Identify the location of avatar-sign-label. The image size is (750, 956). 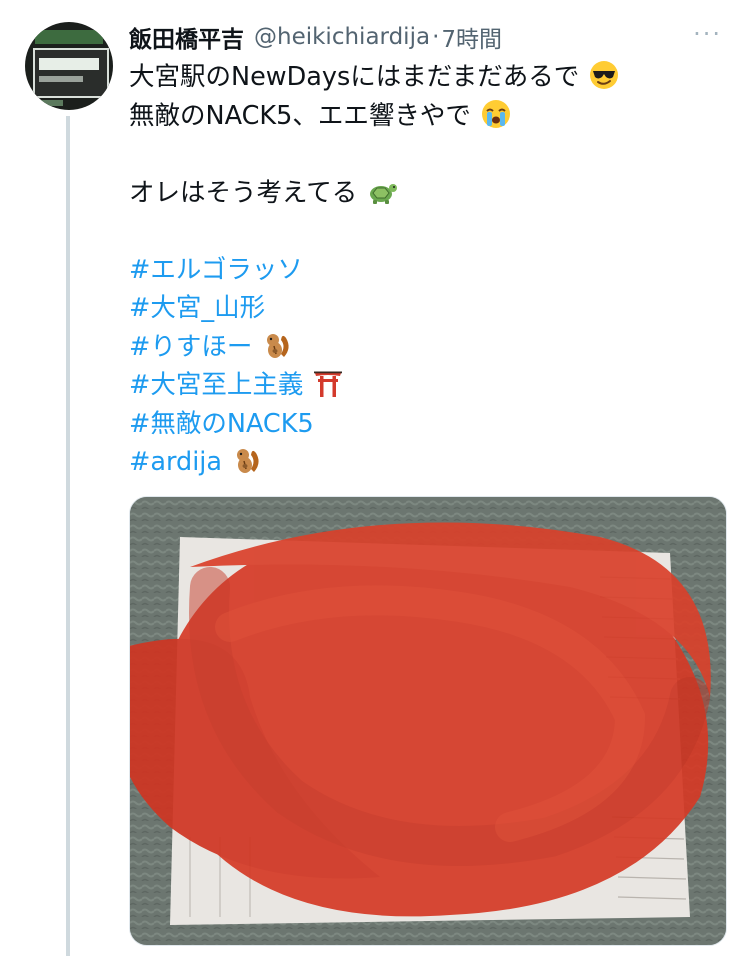
(69, 64).